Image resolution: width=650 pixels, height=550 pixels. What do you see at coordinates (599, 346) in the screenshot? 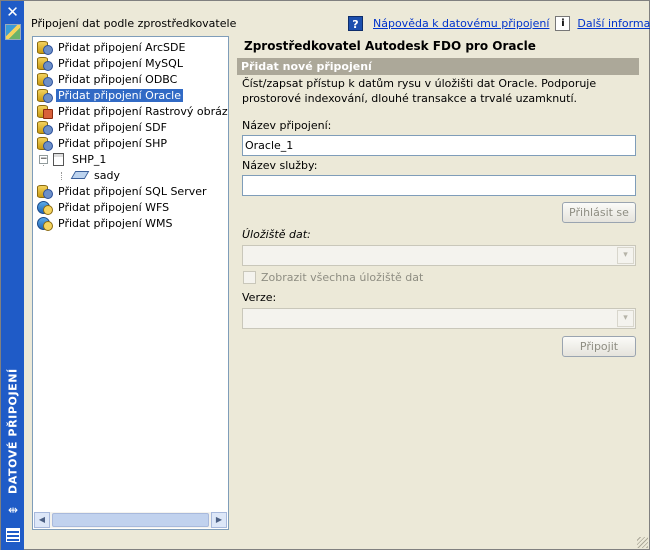
I see `connect-button: Připojit` at bounding box center [599, 346].